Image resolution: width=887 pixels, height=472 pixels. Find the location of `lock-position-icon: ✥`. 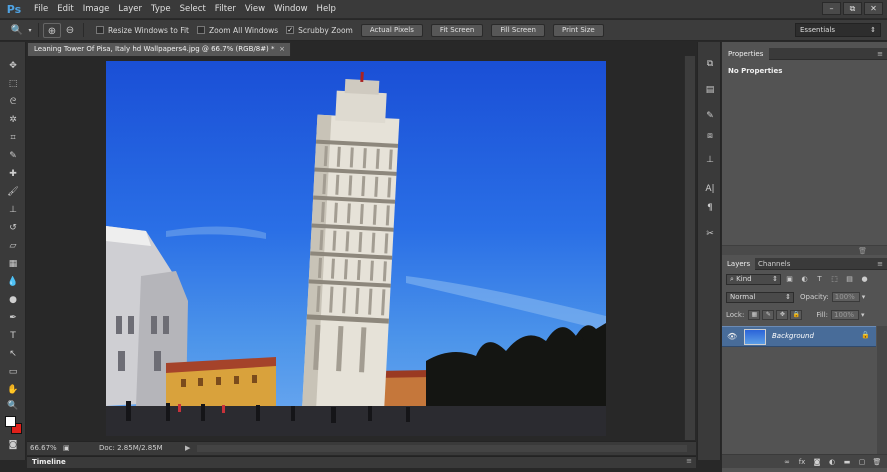

lock-position-icon: ✥ is located at coordinates (782, 315).